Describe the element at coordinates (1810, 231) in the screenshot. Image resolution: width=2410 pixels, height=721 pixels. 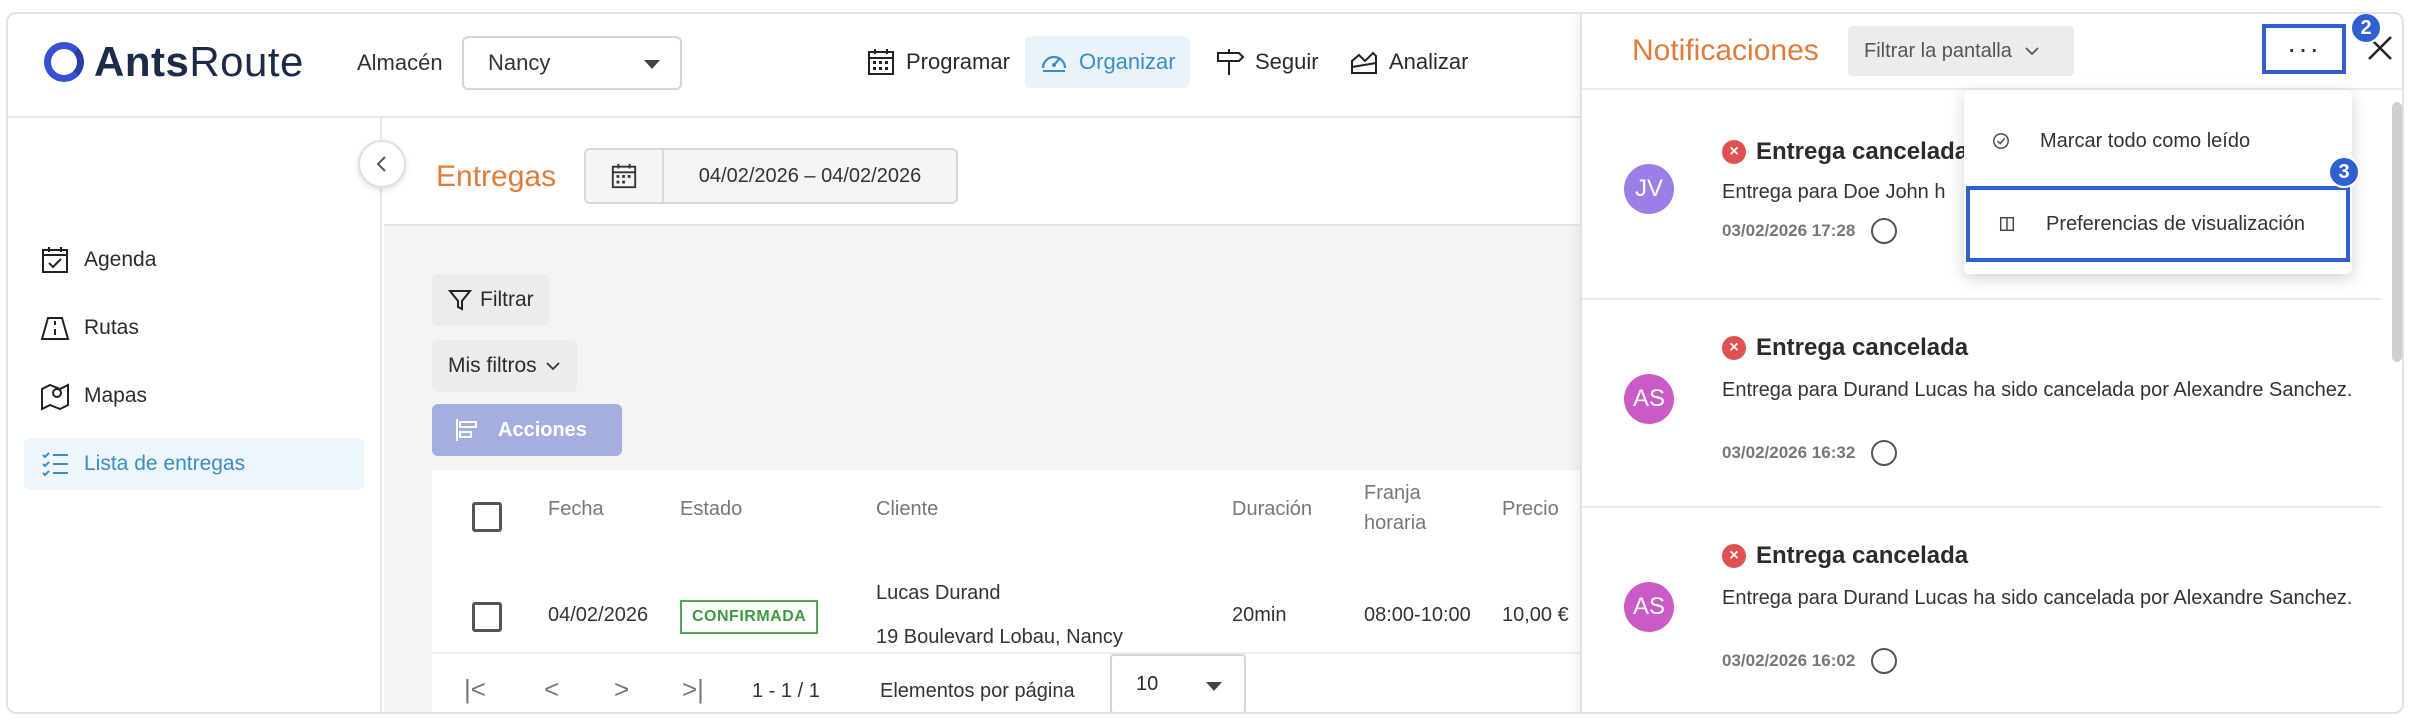
I see `notification-time: 03/02/2026 17:28` at that location.